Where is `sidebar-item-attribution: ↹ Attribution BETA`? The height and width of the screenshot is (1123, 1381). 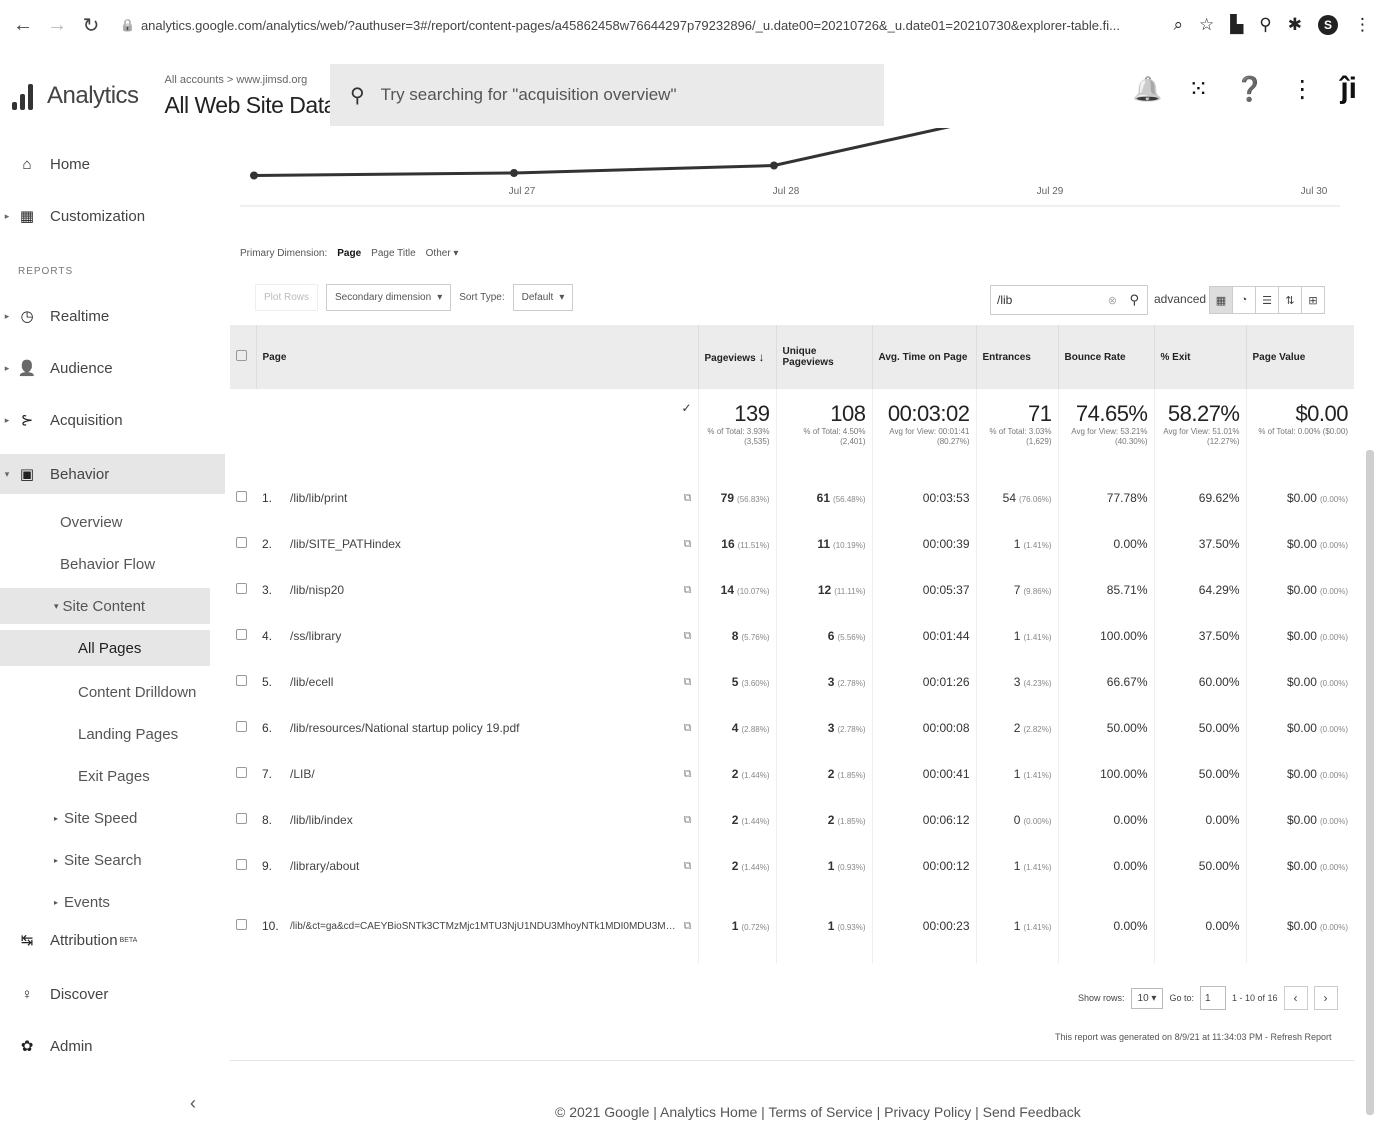
sidebar-item-attribution: ↹ Attribution BETA is located at coordinates (112, 940).